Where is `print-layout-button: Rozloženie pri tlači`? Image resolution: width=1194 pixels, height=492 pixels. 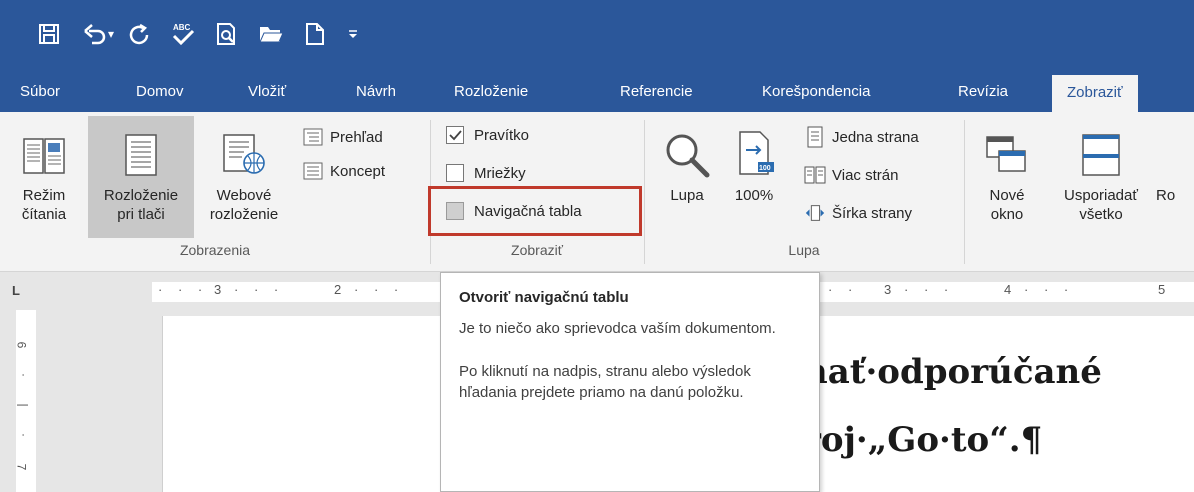 print-layout-button: Rozloženie pri tlači is located at coordinates (141, 177).